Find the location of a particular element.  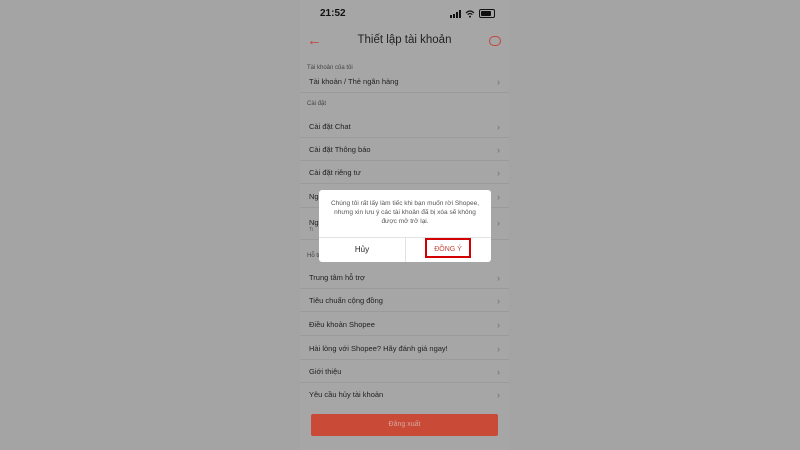

wifi-icon is located at coordinates (470, 13).